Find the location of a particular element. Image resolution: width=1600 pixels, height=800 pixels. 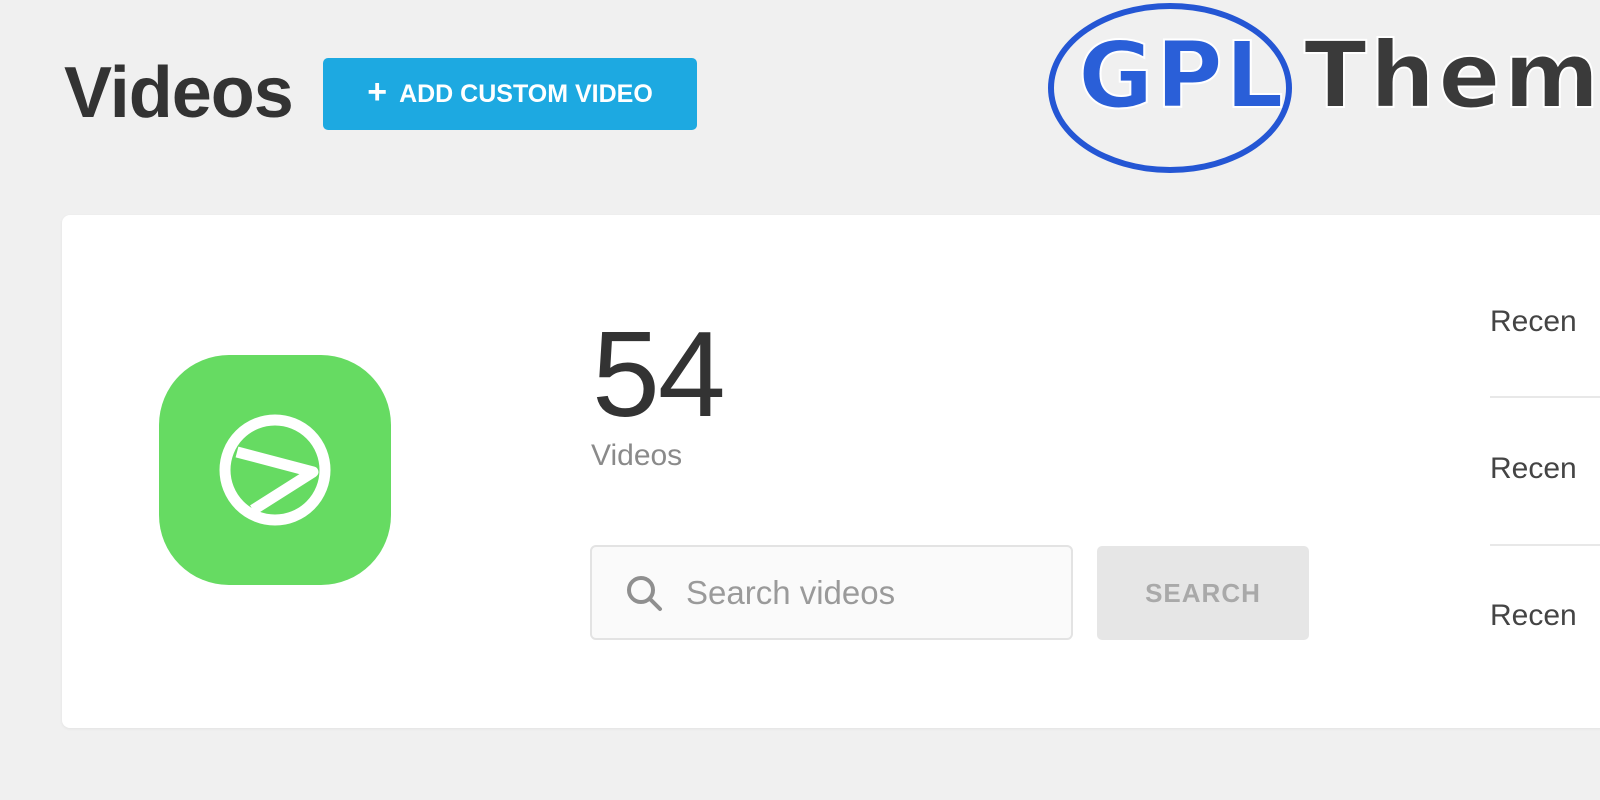

search-button: SEARCH is located at coordinates (1203, 593).